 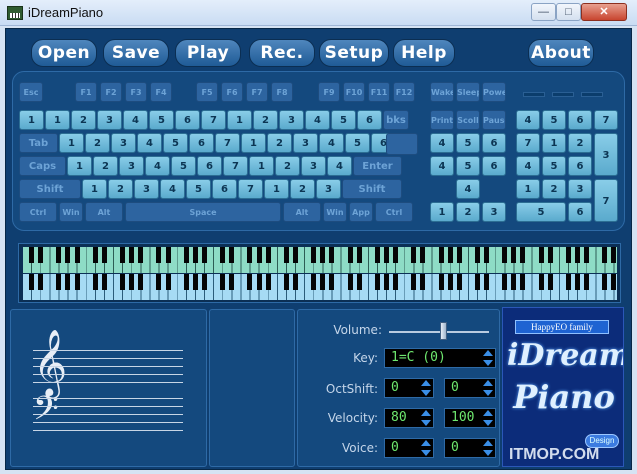 I want to click on key-alt: Alt, so click(x=302, y=212).